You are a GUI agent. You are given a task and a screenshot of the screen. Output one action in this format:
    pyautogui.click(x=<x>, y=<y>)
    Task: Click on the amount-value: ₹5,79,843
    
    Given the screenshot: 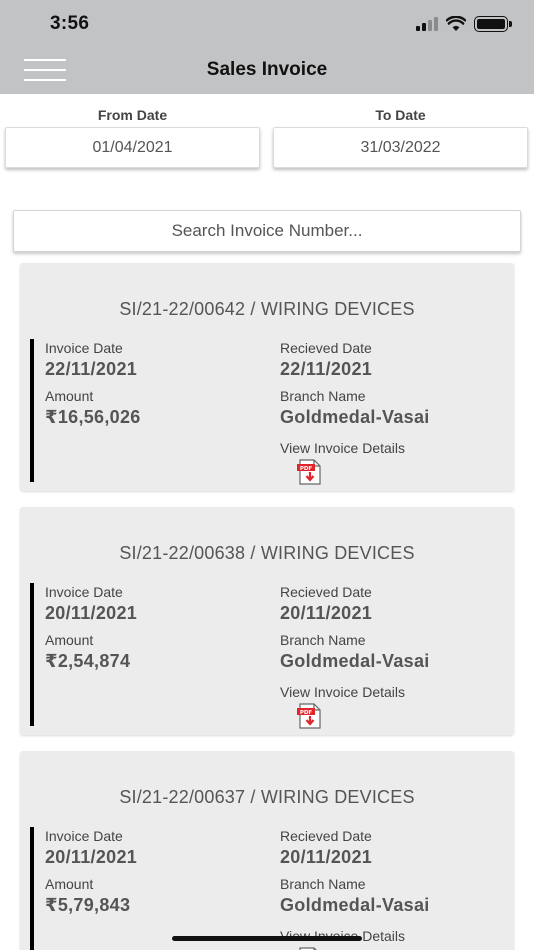 What is the action you would take?
    pyautogui.click(x=88, y=905)
    